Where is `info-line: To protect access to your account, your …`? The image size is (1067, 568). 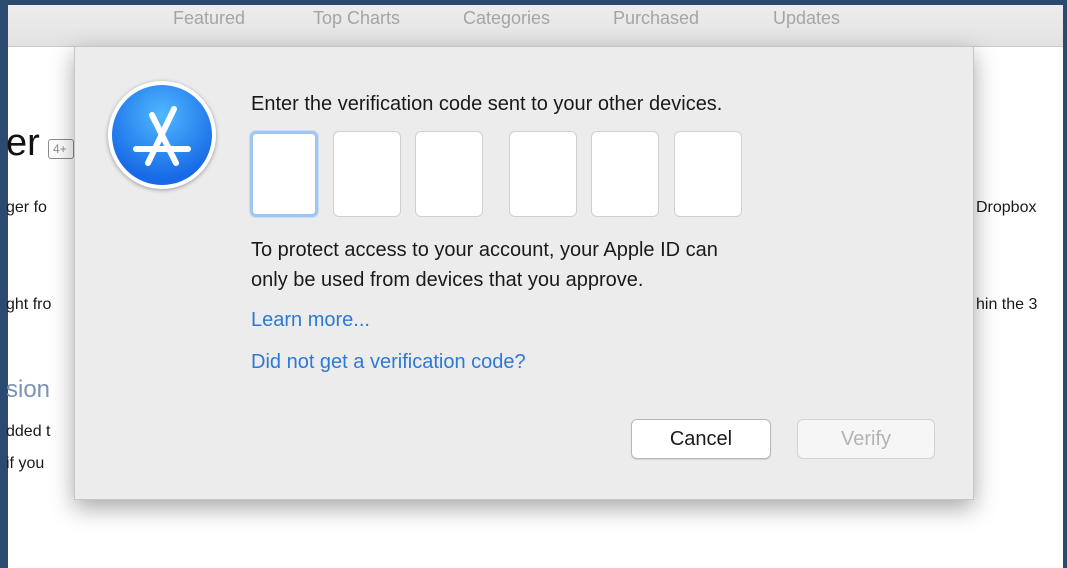 info-line: To protect access to your account, your … is located at coordinates (484, 250).